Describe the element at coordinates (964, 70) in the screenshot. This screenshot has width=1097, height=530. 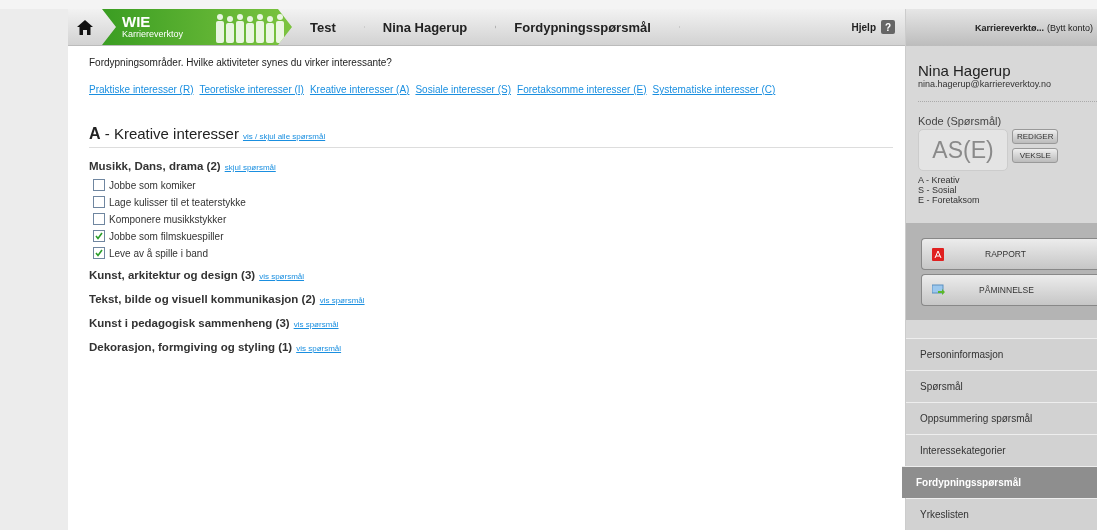
I see `user-name: Nina Hagerup` at that location.